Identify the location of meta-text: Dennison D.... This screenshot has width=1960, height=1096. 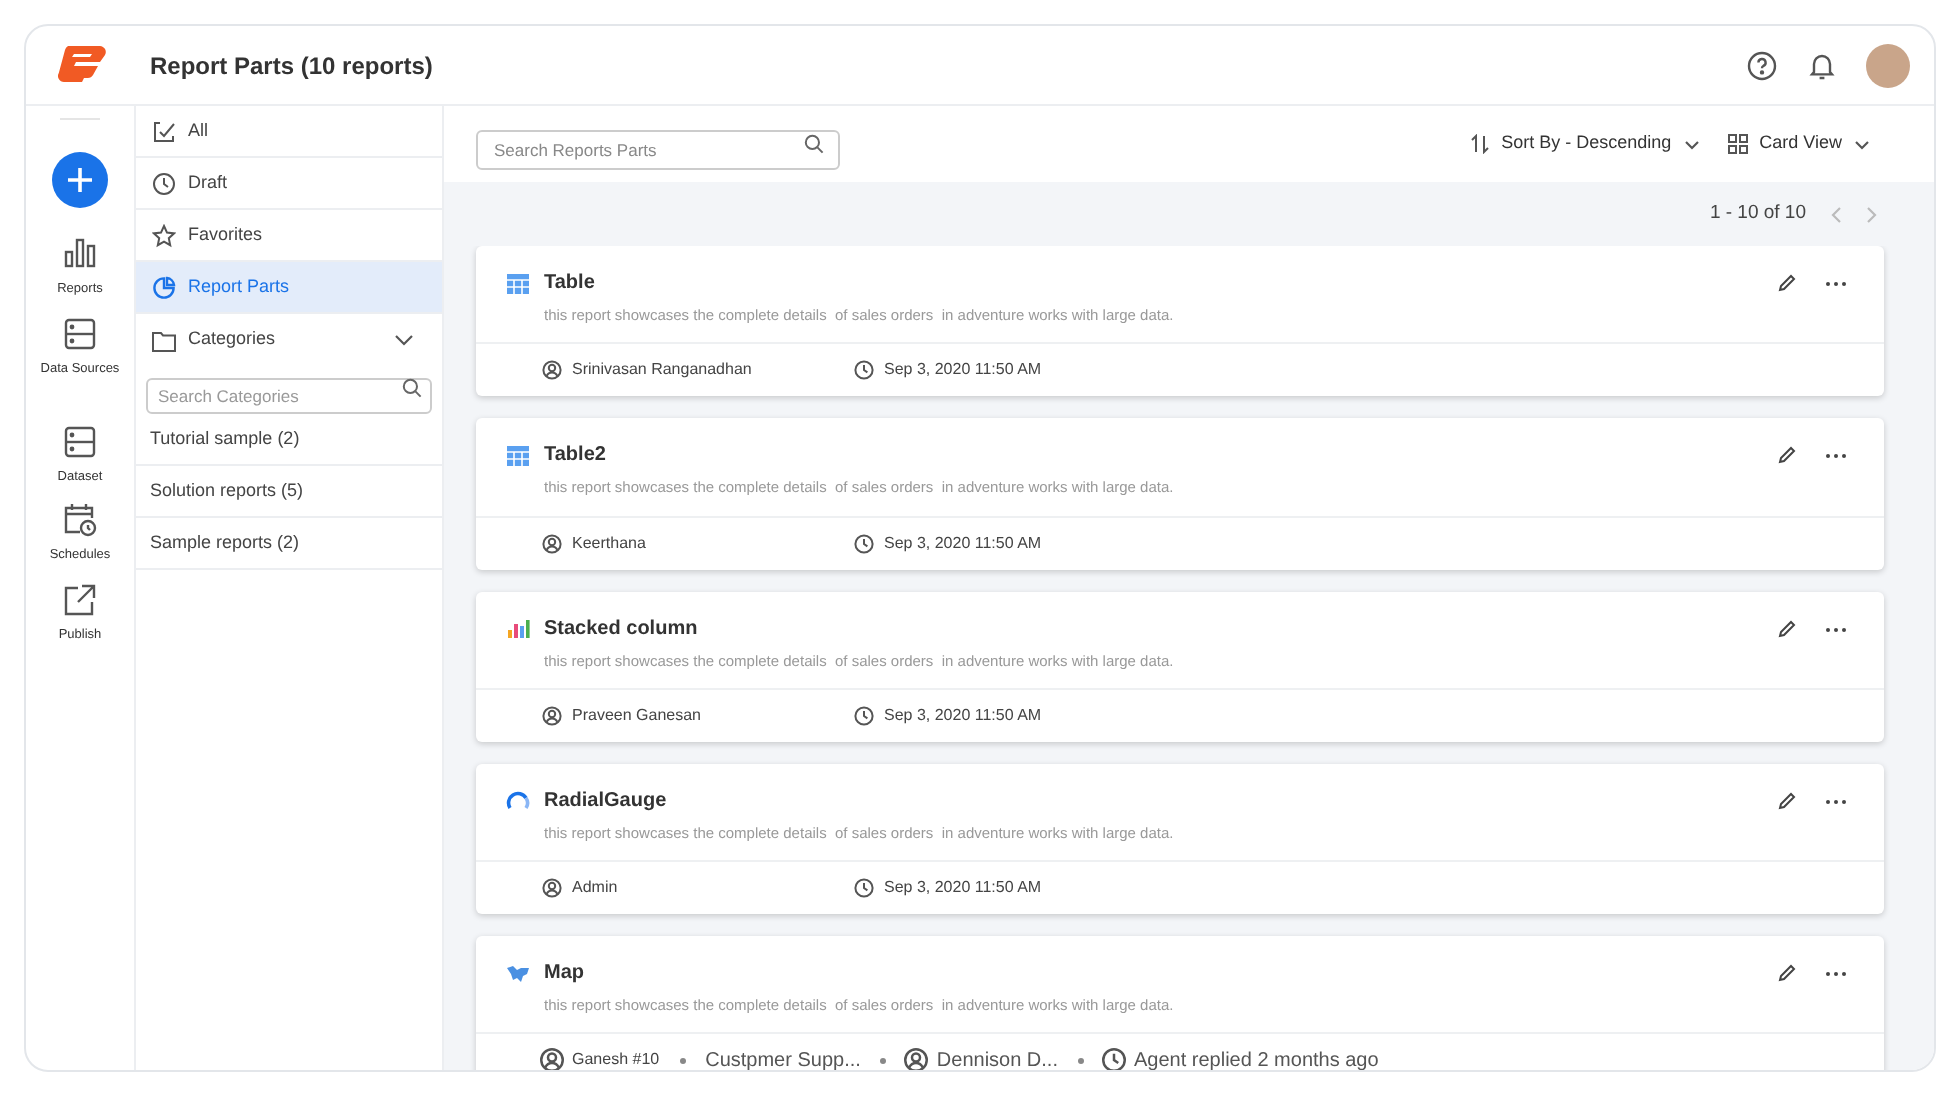
(997, 1058).